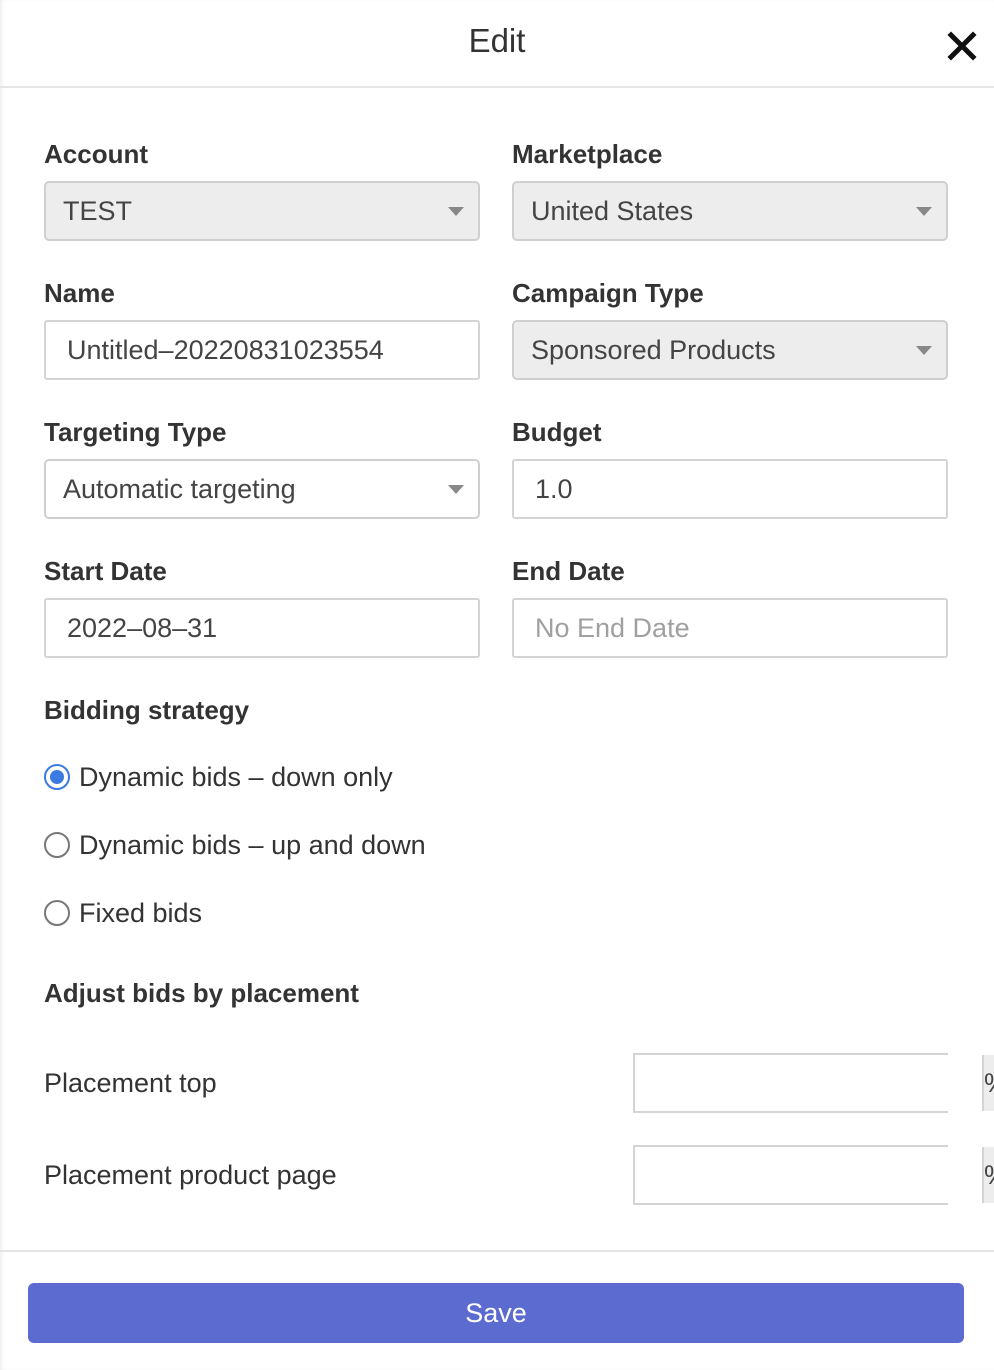 This screenshot has height=1370, width=994. I want to click on campaign-type-select: Sponsored Products, so click(730, 350).